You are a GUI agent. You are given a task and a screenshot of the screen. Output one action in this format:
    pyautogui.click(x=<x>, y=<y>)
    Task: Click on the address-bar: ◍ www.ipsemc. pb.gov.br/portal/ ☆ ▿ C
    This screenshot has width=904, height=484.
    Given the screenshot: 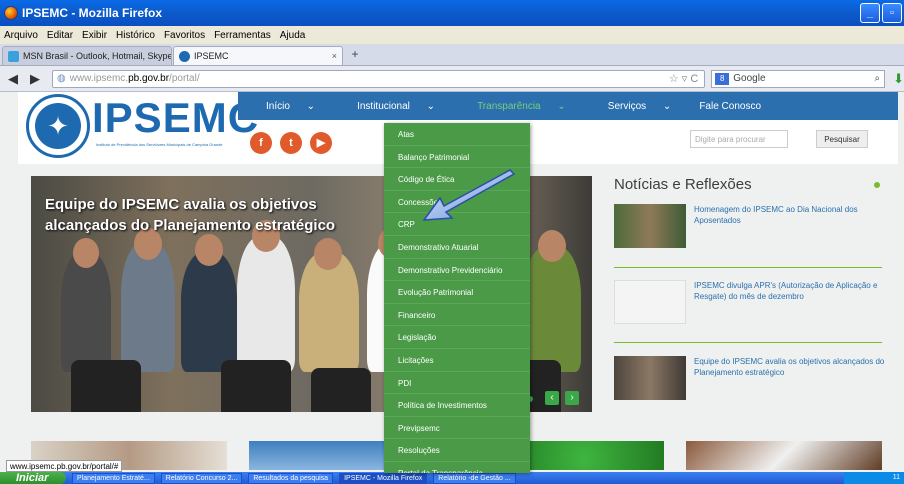 What is the action you would take?
    pyautogui.click(x=379, y=78)
    